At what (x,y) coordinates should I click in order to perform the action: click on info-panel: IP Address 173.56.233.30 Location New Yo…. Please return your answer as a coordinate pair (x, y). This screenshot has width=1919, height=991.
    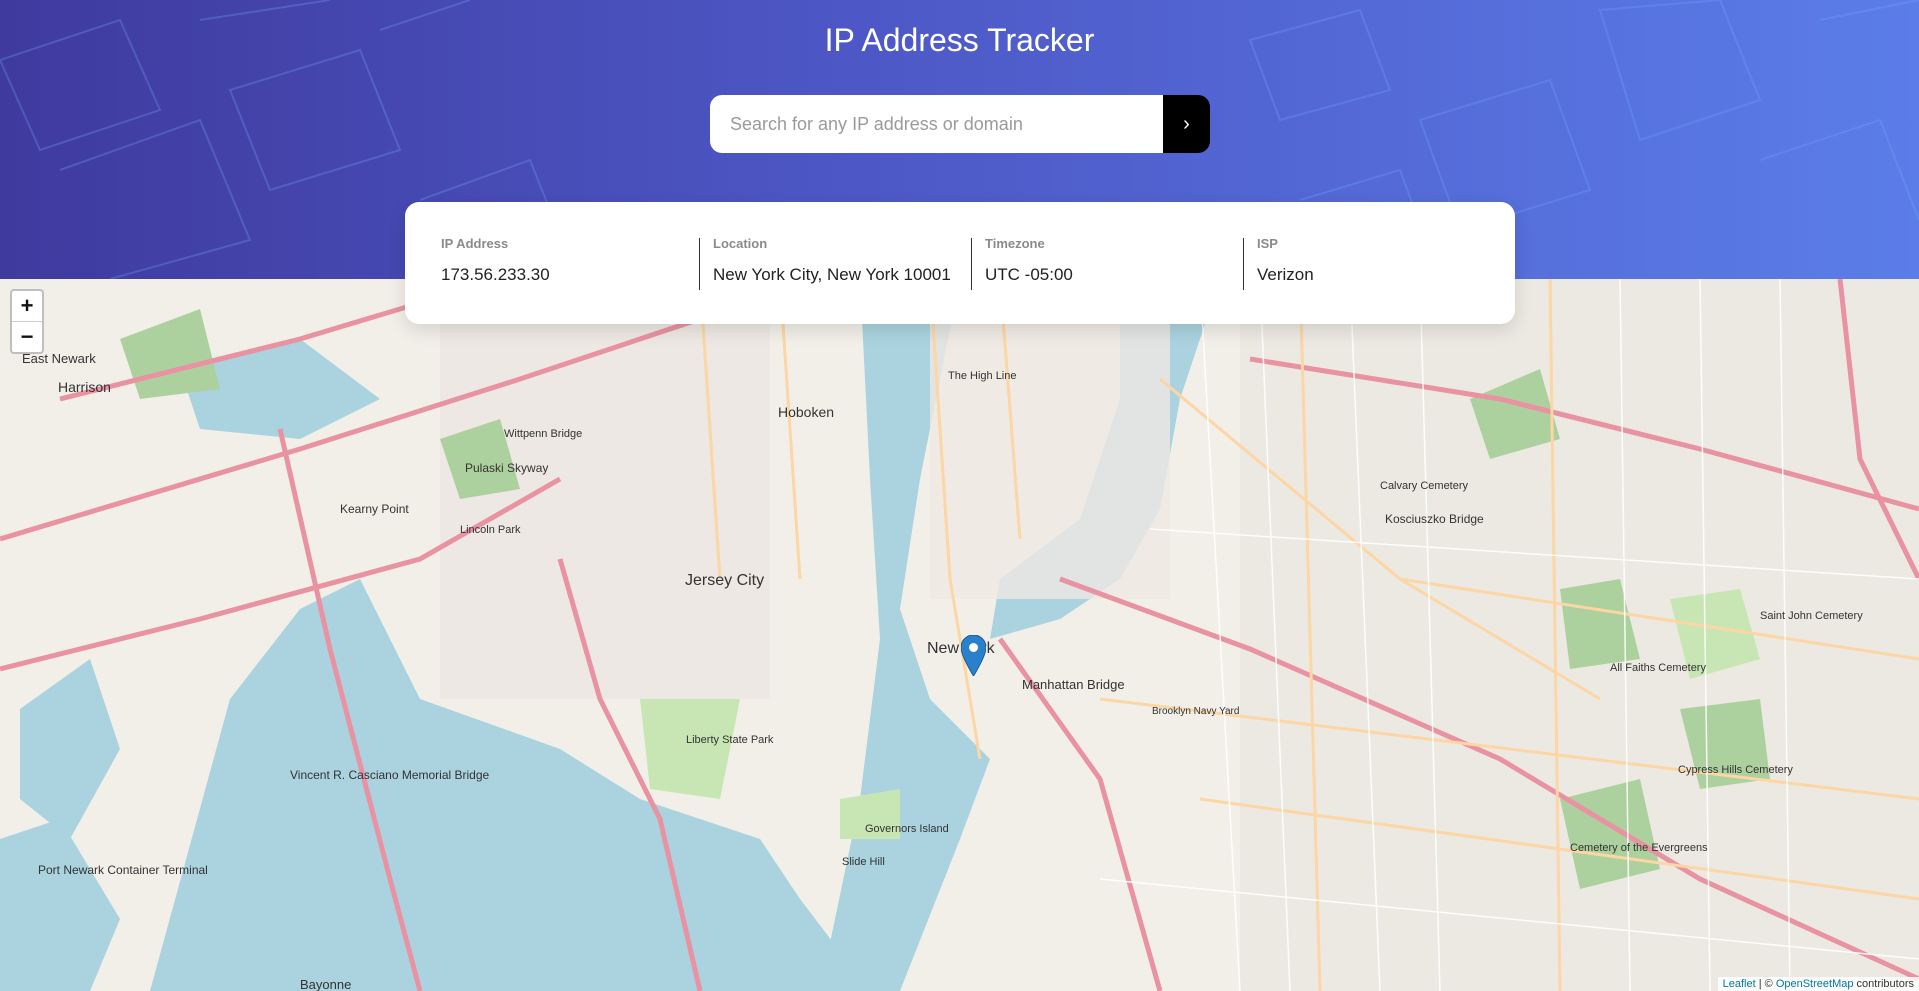
    Looking at the image, I should click on (960, 263).